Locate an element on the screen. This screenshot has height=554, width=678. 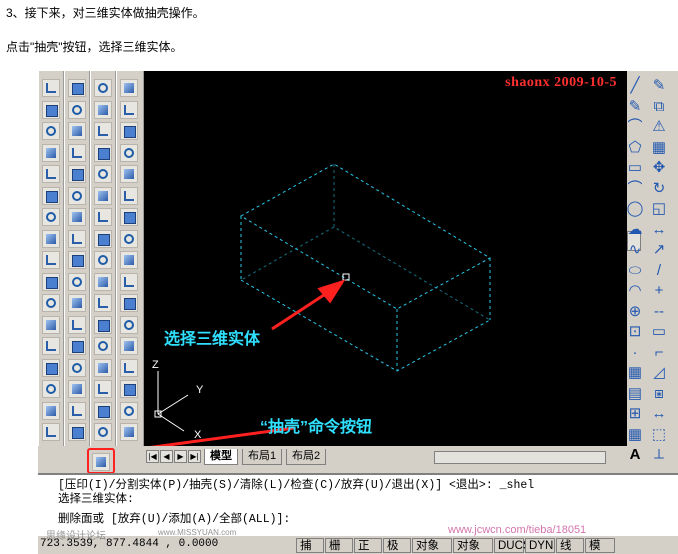
tab-nav-prev: ◀ is located at coordinates (166, 456).